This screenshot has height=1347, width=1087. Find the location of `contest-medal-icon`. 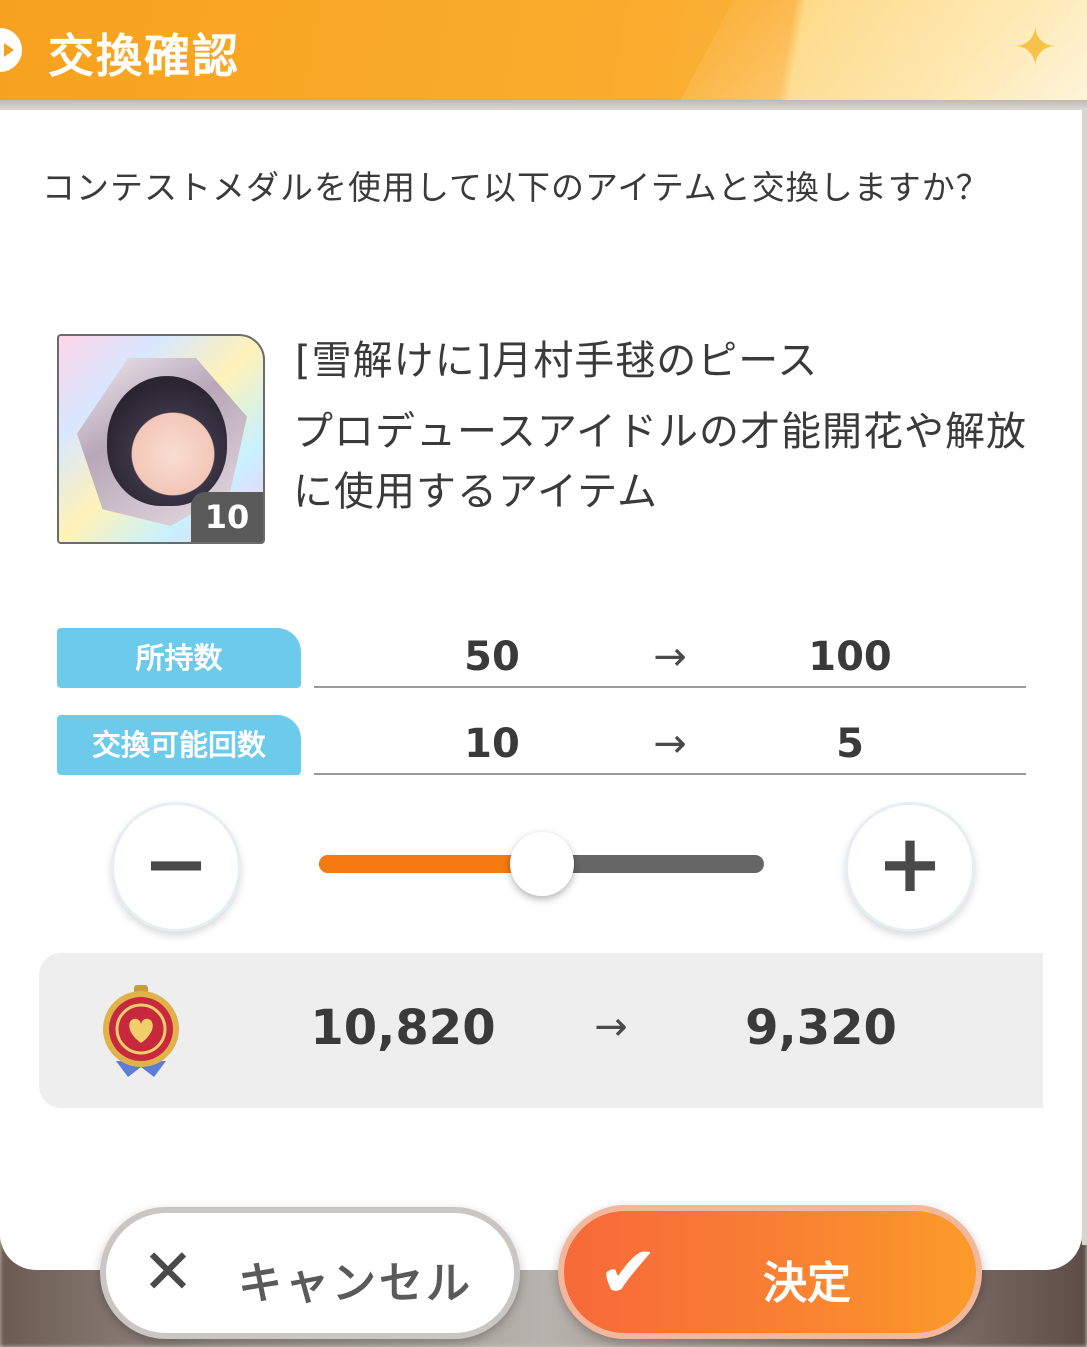

contest-medal-icon is located at coordinates (141, 1031).